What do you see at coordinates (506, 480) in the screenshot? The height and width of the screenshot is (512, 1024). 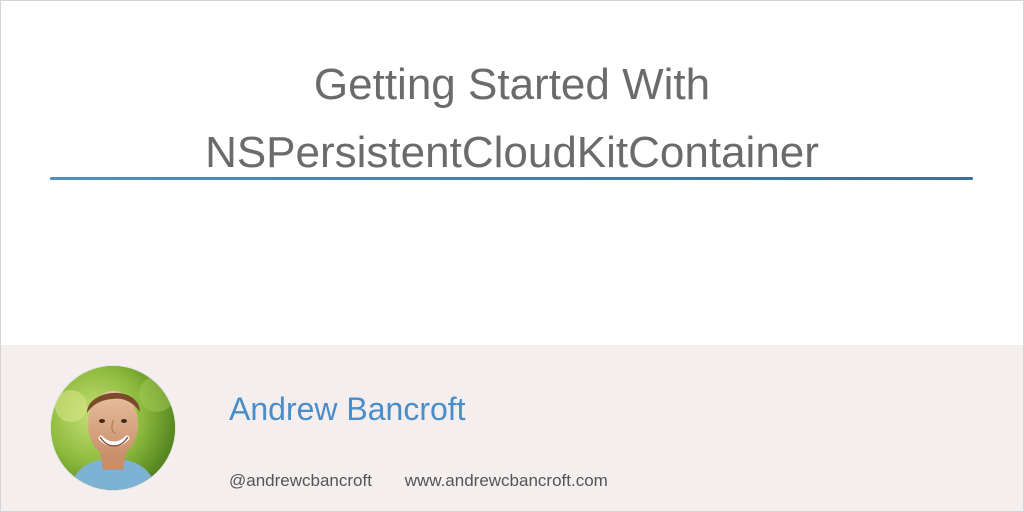 I see `website-link: www.andrewcbancroft.com` at bounding box center [506, 480].